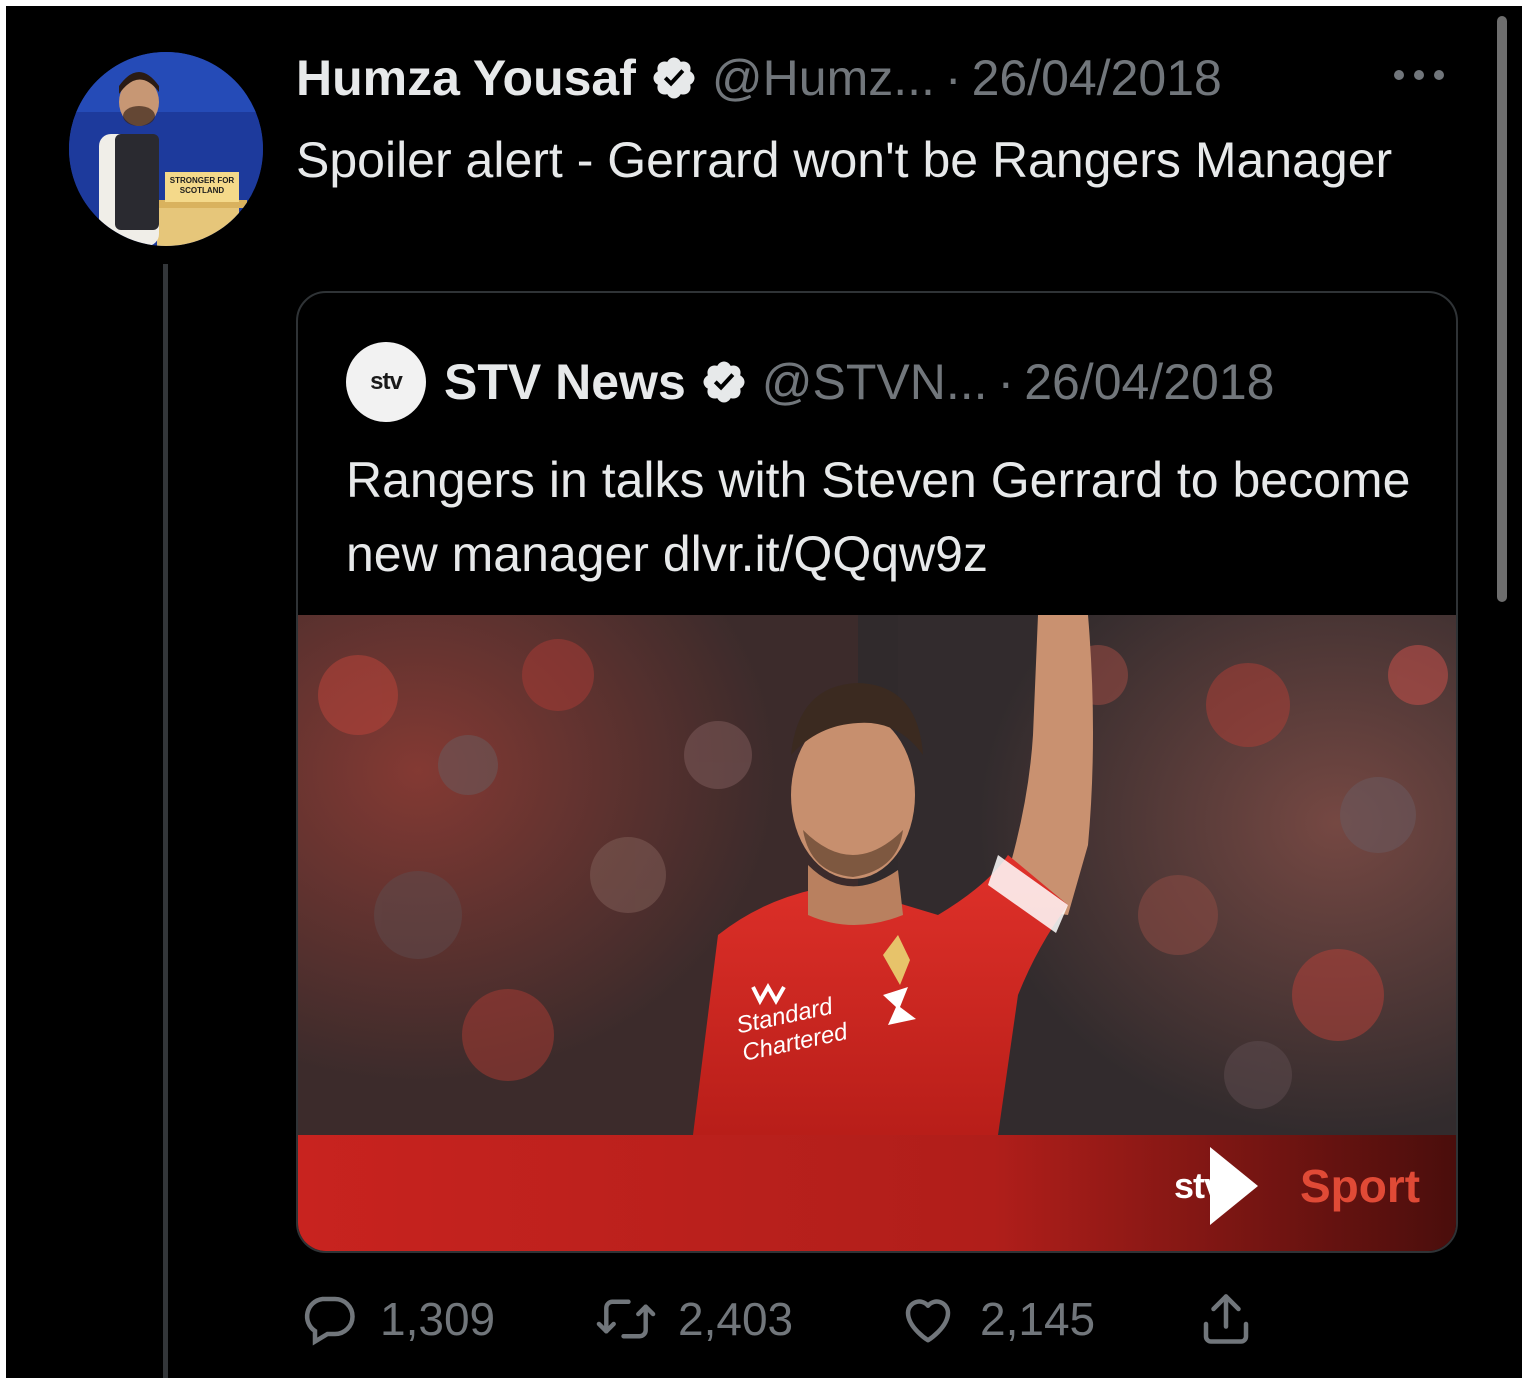 This screenshot has height=1378, width=1522. I want to click on quoted-tweet-date: 26/04/2018, so click(1149, 382).